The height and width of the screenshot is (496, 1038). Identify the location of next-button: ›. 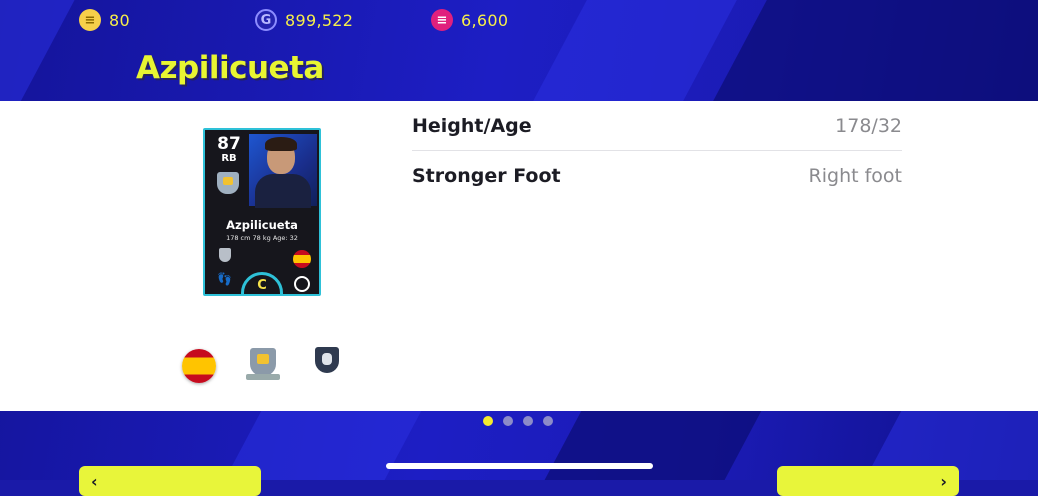
(868, 481).